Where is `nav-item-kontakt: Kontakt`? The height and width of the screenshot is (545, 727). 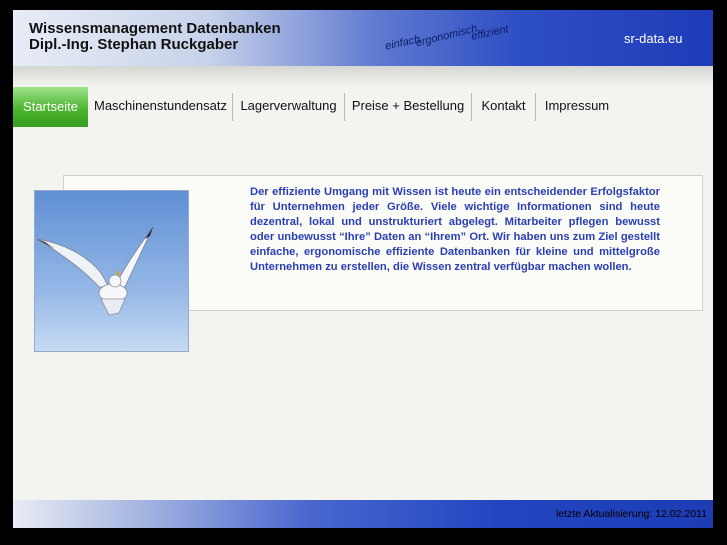 nav-item-kontakt: Kontakt is located at coordinates (503, 106).